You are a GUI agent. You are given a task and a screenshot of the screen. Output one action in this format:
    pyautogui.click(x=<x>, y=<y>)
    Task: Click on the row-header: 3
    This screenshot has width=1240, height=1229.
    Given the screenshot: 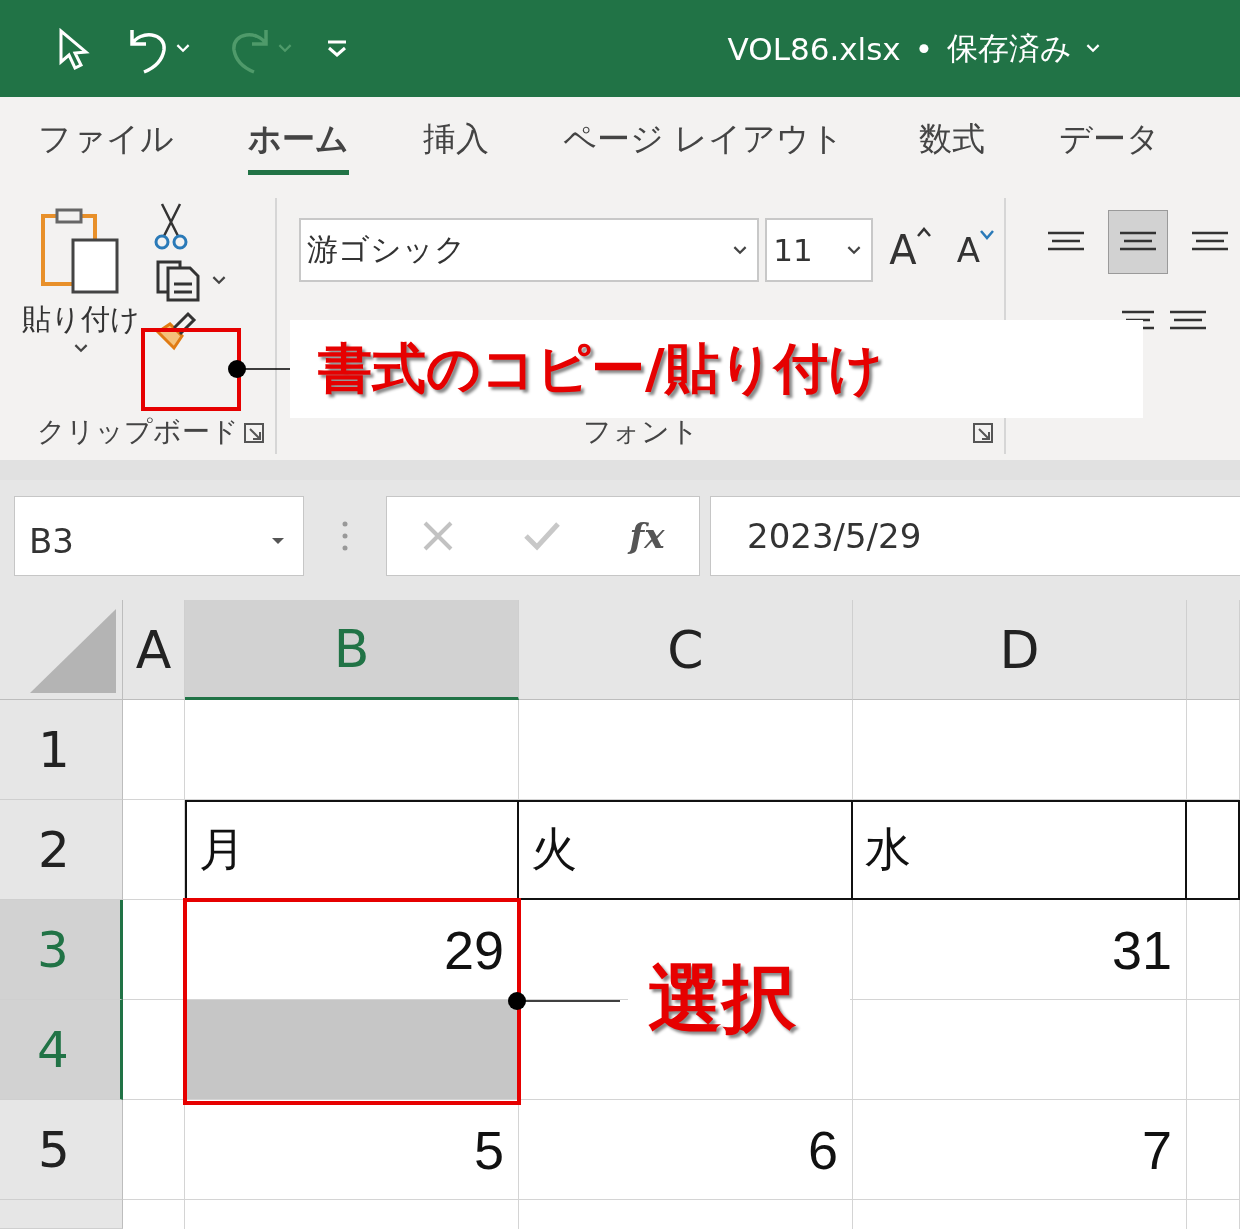 What is the action you would take?
    pyautogui.click(x=61, y=950)
    